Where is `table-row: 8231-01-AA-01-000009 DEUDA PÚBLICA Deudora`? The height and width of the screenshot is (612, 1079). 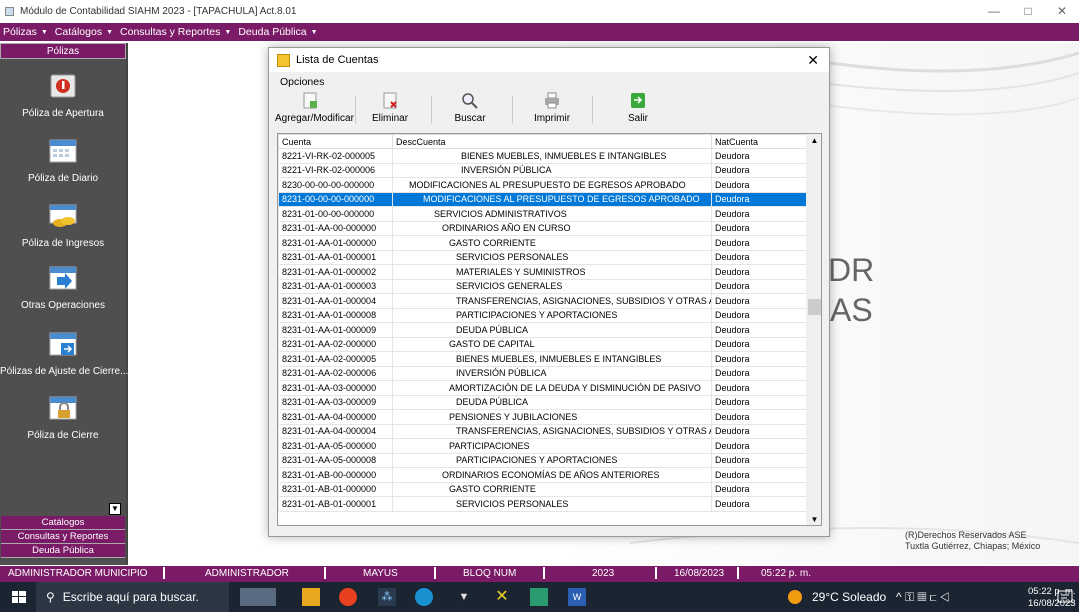
table-row: 8231-01-AA-01-000009 DEUDA PÚBLICA Deudora is located at coordinates (542, 330).